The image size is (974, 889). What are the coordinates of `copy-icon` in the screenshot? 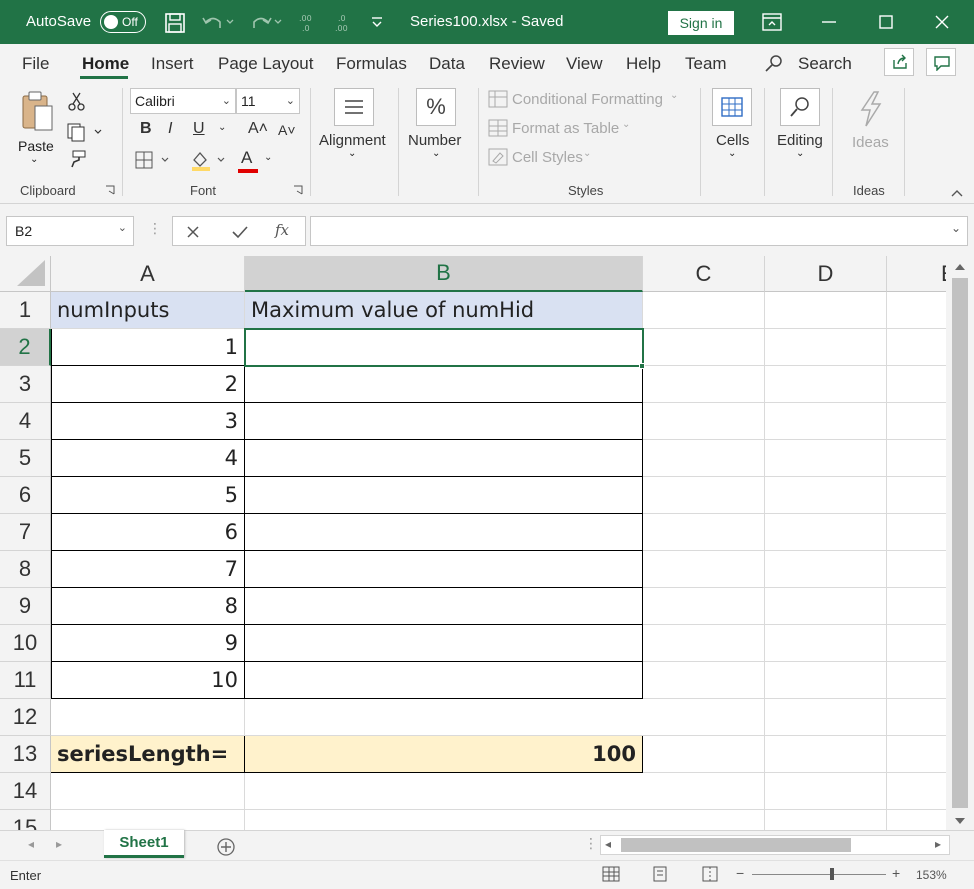 It's located at (86, 132).